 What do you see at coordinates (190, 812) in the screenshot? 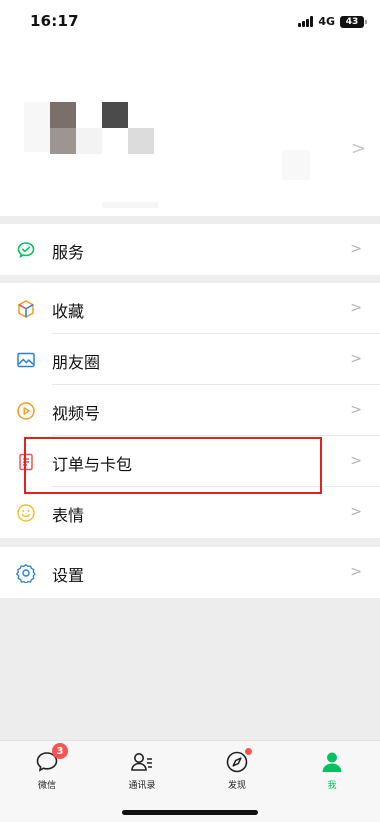
I see `home-indicator` at bounding box center [190, 812].